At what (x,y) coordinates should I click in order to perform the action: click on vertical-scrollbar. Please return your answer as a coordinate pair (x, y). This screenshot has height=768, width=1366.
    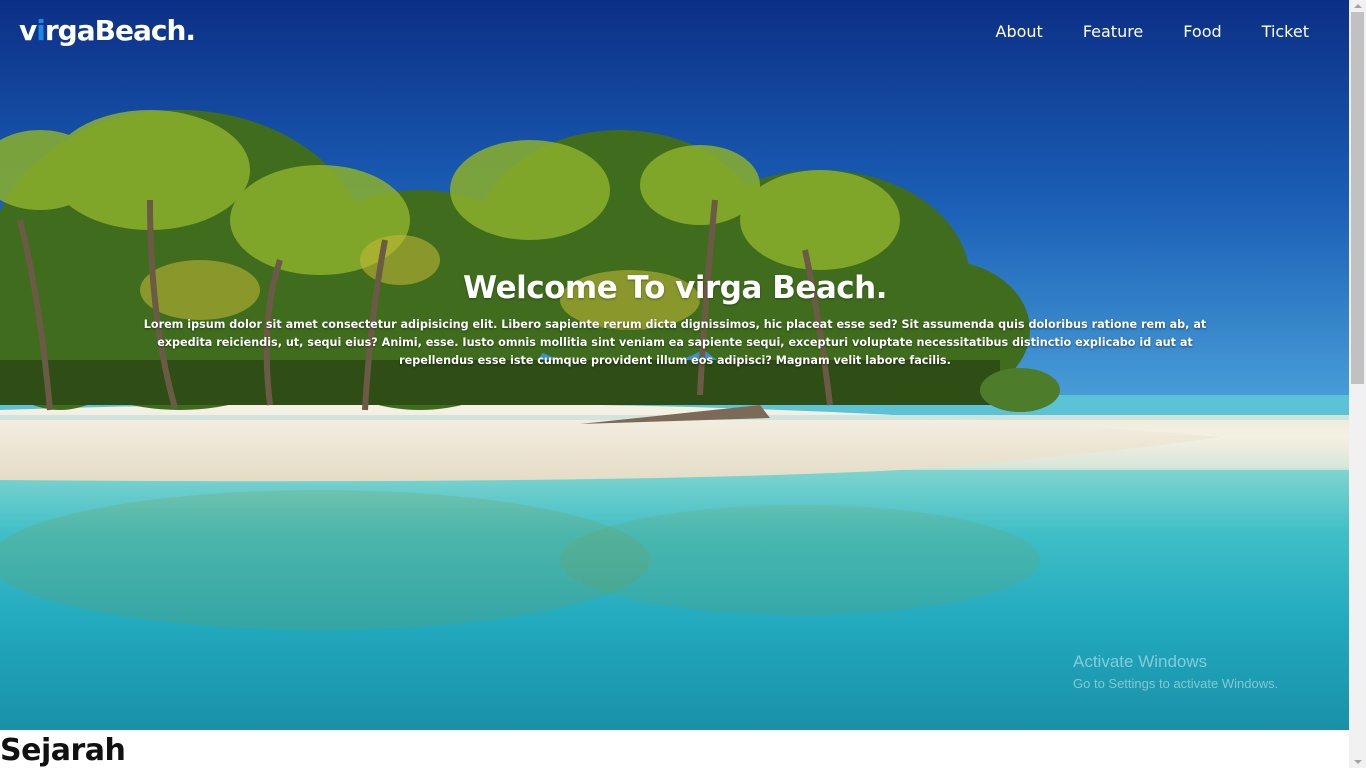
    Looking at the image, I should click on (1357, 384).